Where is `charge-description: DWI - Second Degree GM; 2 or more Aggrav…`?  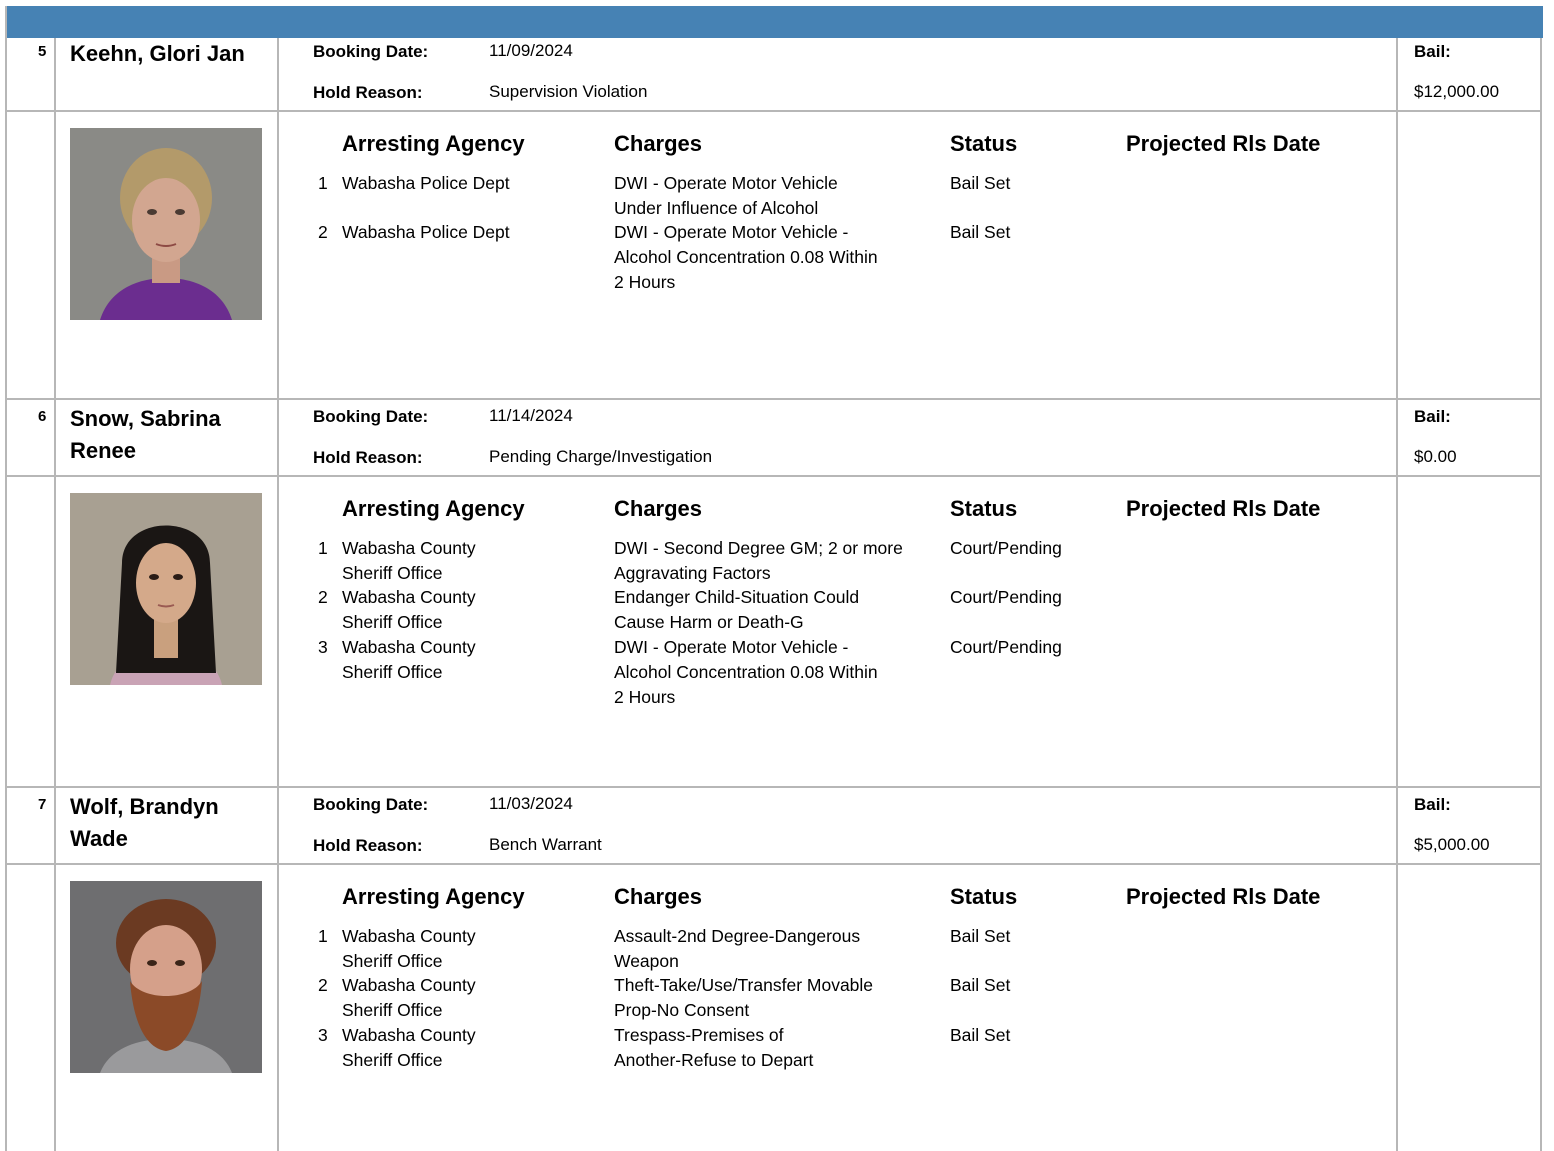
charge-description: DWI - Second Degree GM; 2 or more Aggrav… is located at coordinates (758, 560).